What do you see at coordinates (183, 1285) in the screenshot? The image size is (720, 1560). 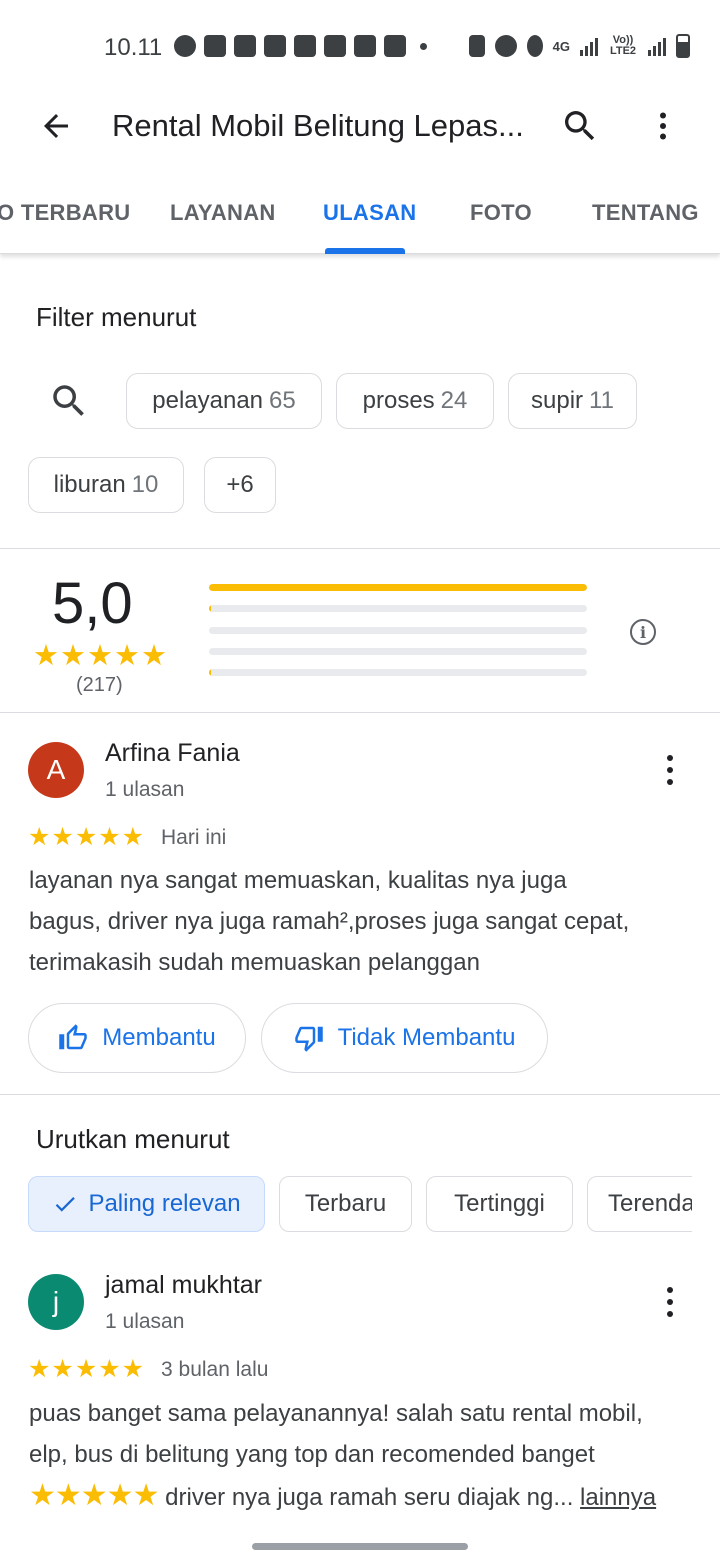 I see `reviewer-name: jamal mukhtar` at bounding box center [183, 1285].